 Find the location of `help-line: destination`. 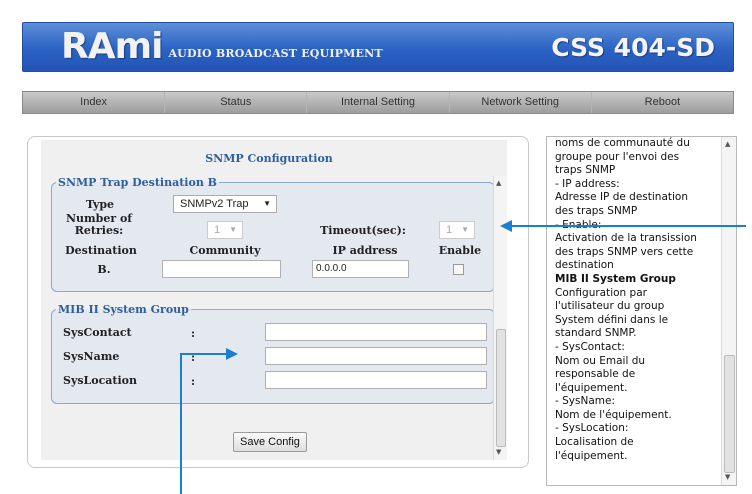

help-line: destination is located at coordinates (584, 265).